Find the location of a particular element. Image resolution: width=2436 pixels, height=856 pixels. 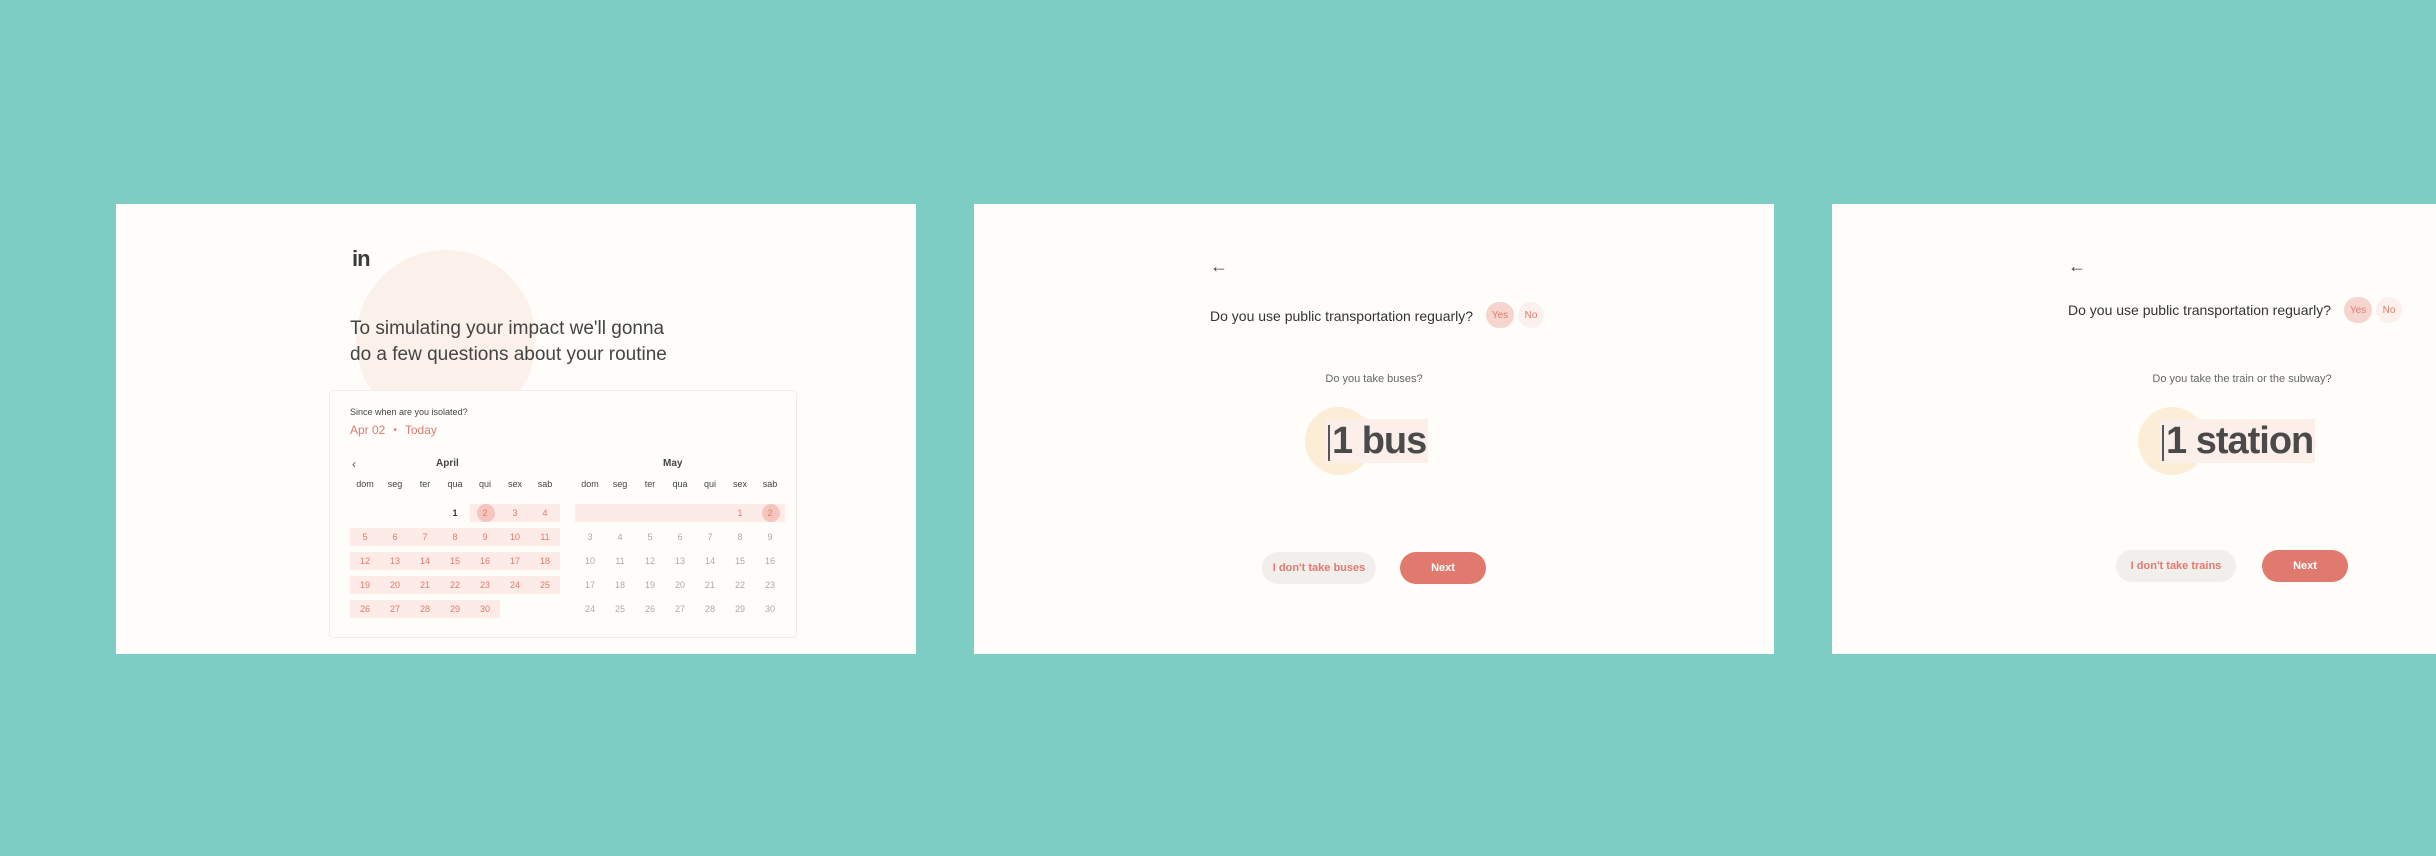

range-end: Today is located at coordinates (421, 430).